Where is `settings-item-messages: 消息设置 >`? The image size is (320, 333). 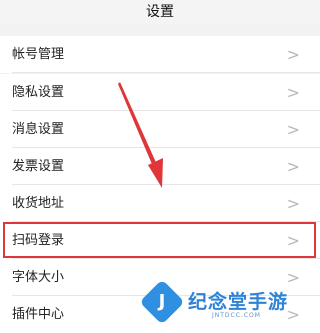 settings-item-messages: 消息设置 > is located at coordinates (160, 129).